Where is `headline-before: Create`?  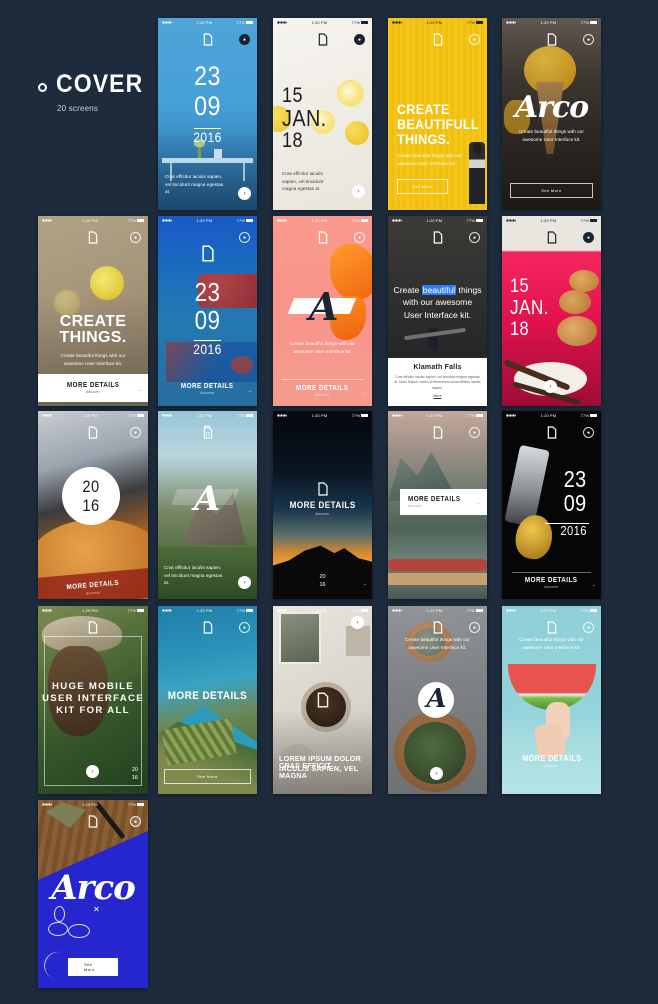
headline-before: Create is located at coordinates (407, 290).